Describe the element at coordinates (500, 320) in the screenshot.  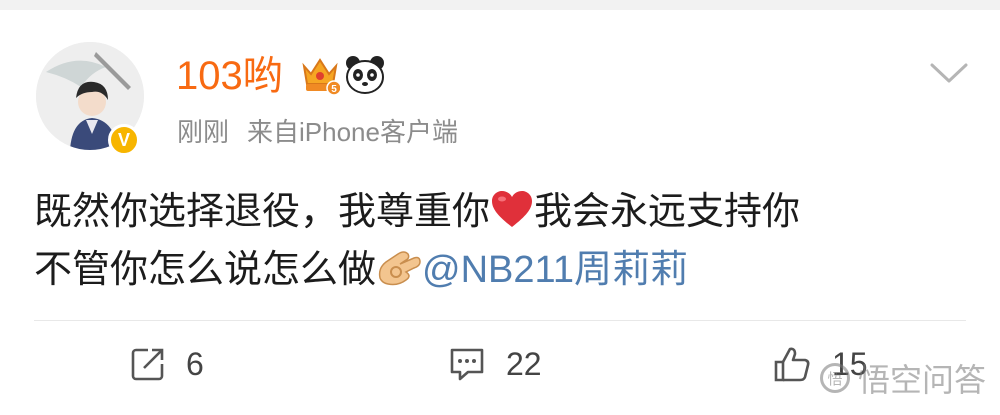
I see `divider` at that location.